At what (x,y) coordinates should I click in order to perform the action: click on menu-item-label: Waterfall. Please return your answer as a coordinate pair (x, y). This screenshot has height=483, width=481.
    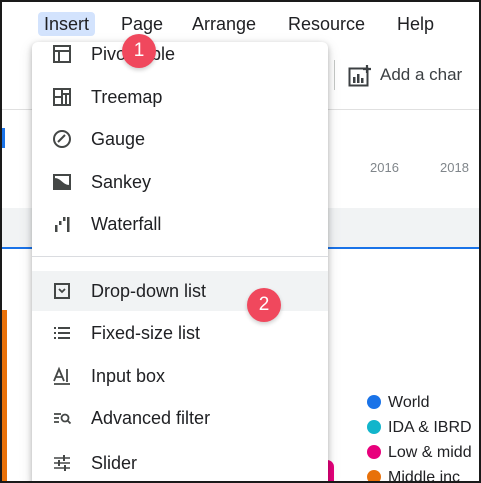
    Looking at the image, I should click on (126, 224).